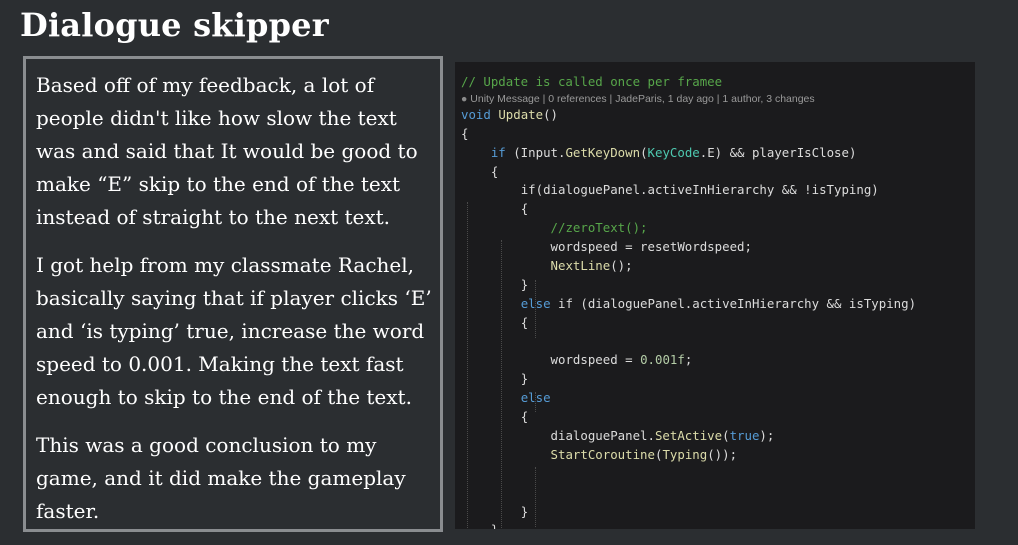  What do you see at coordinates (592, 81) in the screenshot?
I see `code-comment: // Update is called once per framee` at bounding box center [592, 81].